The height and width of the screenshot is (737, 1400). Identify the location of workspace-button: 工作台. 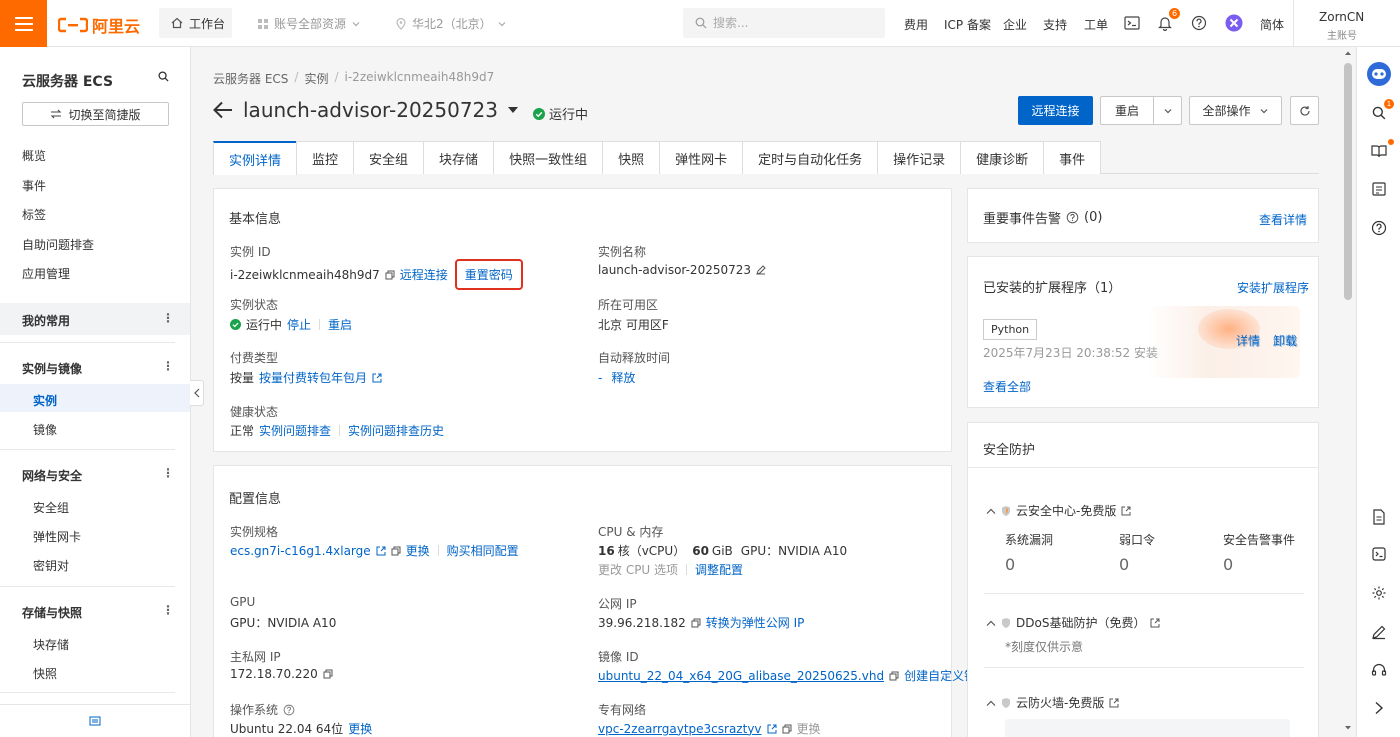
(195, 23).